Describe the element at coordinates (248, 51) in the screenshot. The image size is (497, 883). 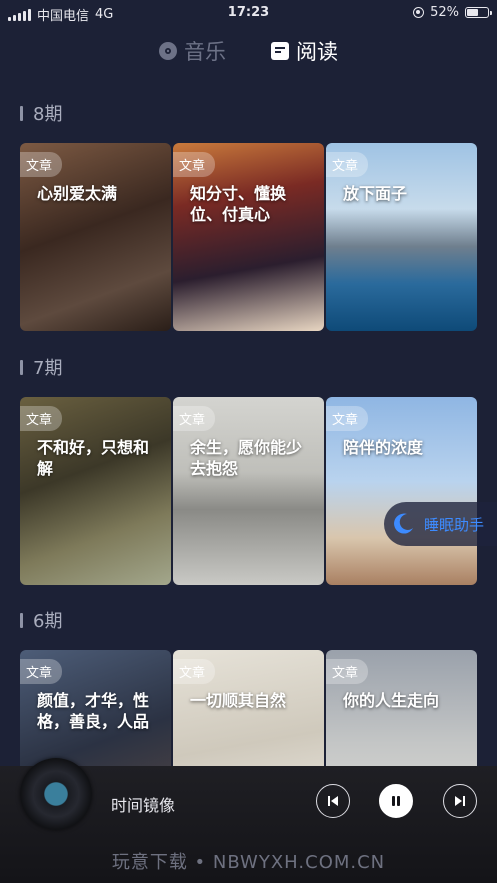
I see `top-tabs: 音乐 阅读` at that location.